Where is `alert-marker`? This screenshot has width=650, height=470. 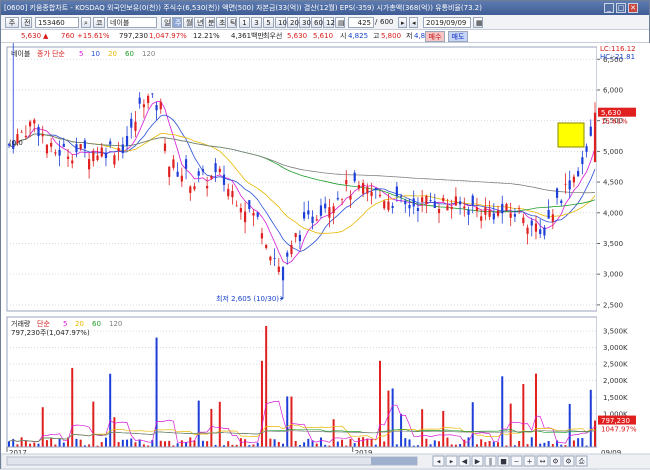
alert-marker is located at coordinates (571, 135).